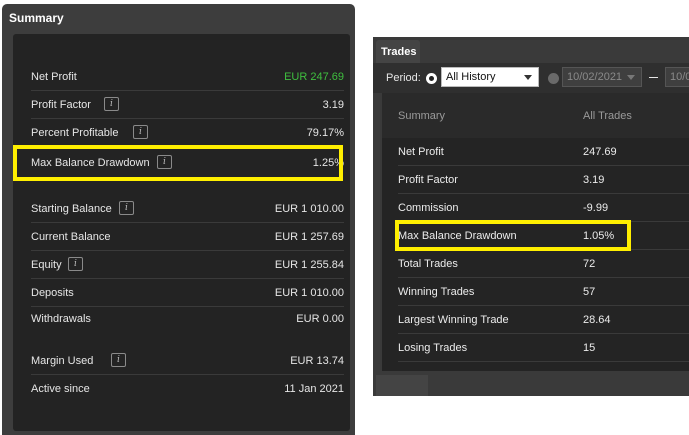 The height and width of the screenshot is (435, 689). Describe the element at coordinates (62, 361) in the screenshot. I see `row-label: Margin Used` at that location.